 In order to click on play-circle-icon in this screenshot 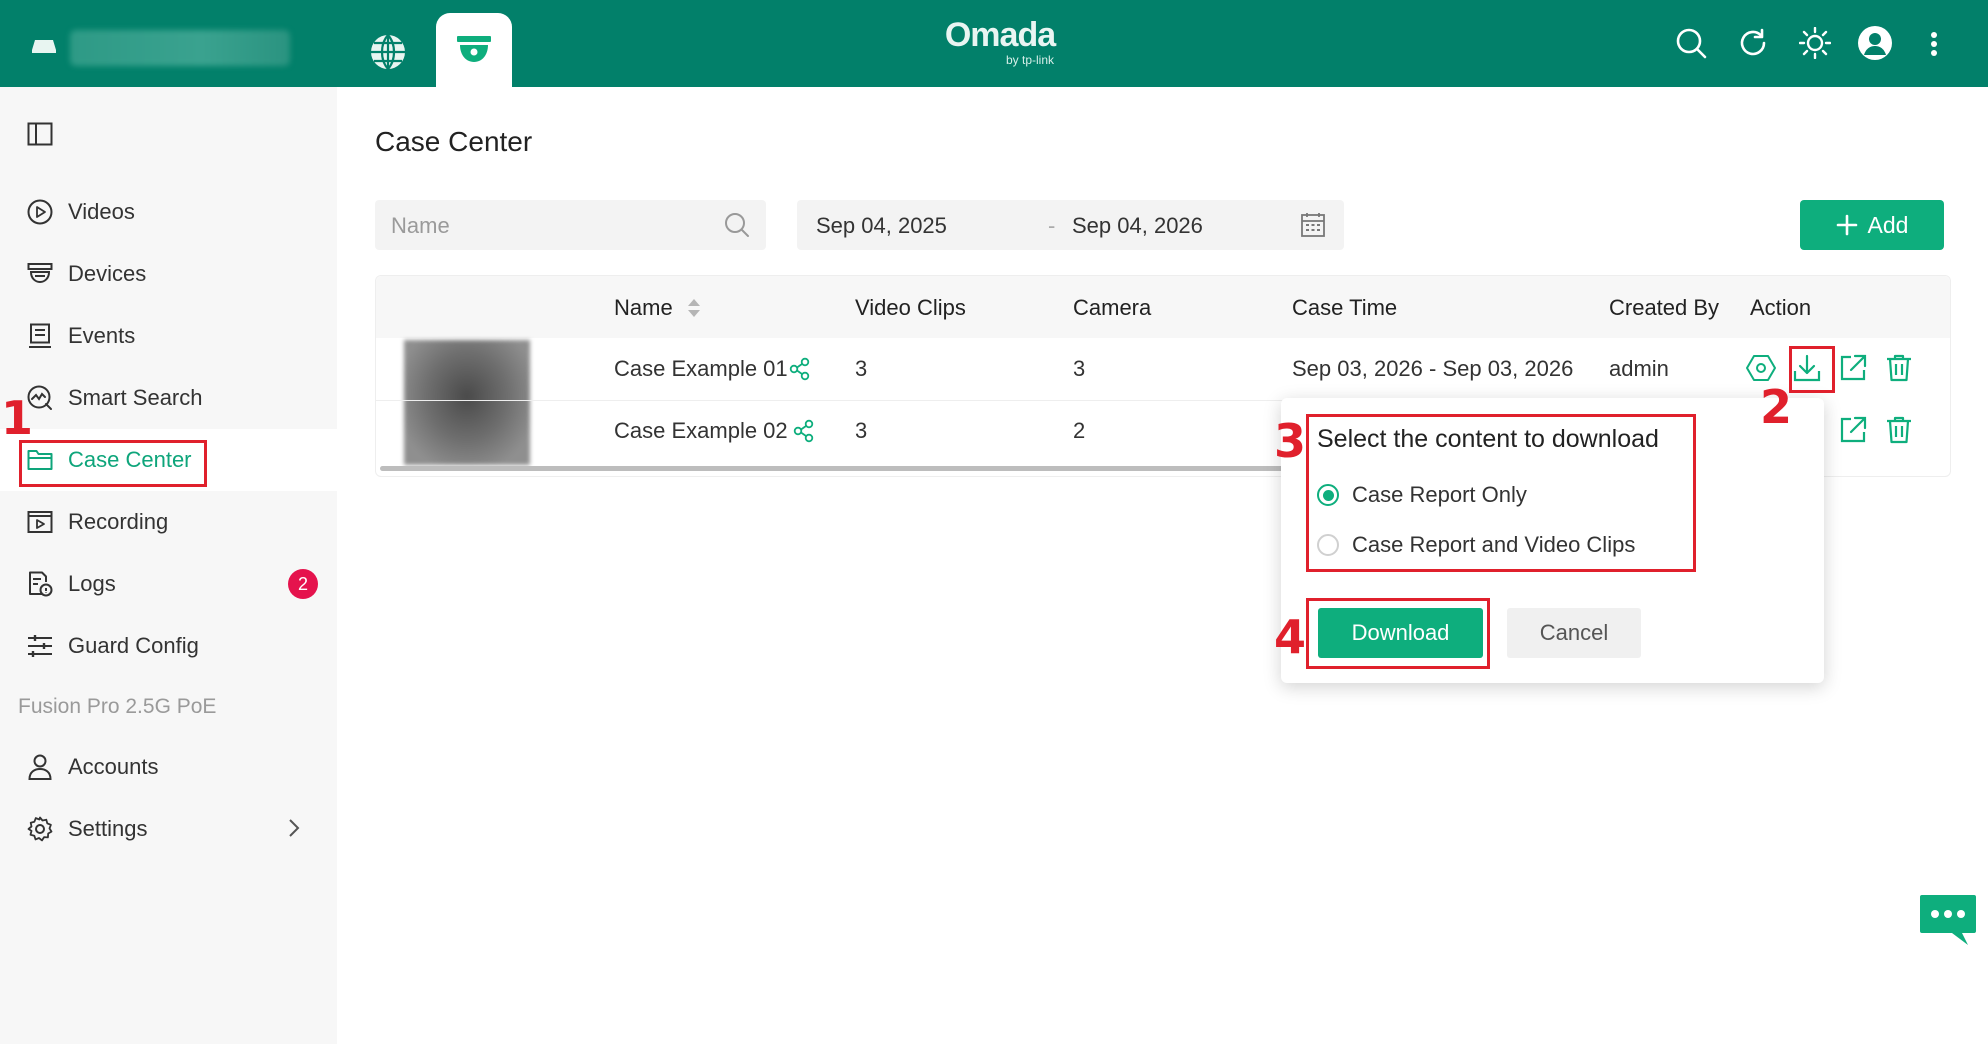, I will do `click(40, 212)`.